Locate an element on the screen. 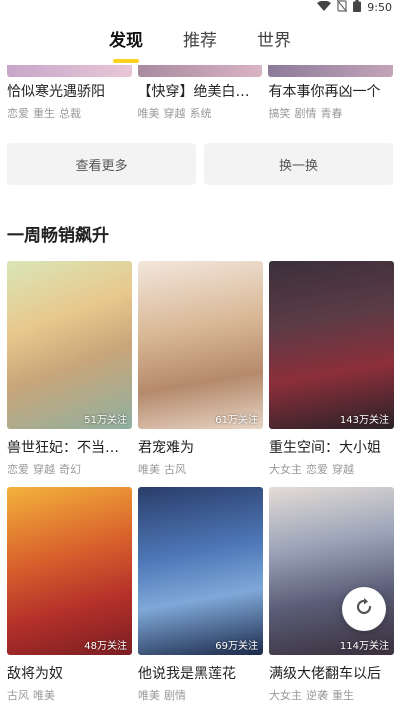  comic-card: 61万关注 君宠难为 唯美 古风 is located at coordinates (200, 369).